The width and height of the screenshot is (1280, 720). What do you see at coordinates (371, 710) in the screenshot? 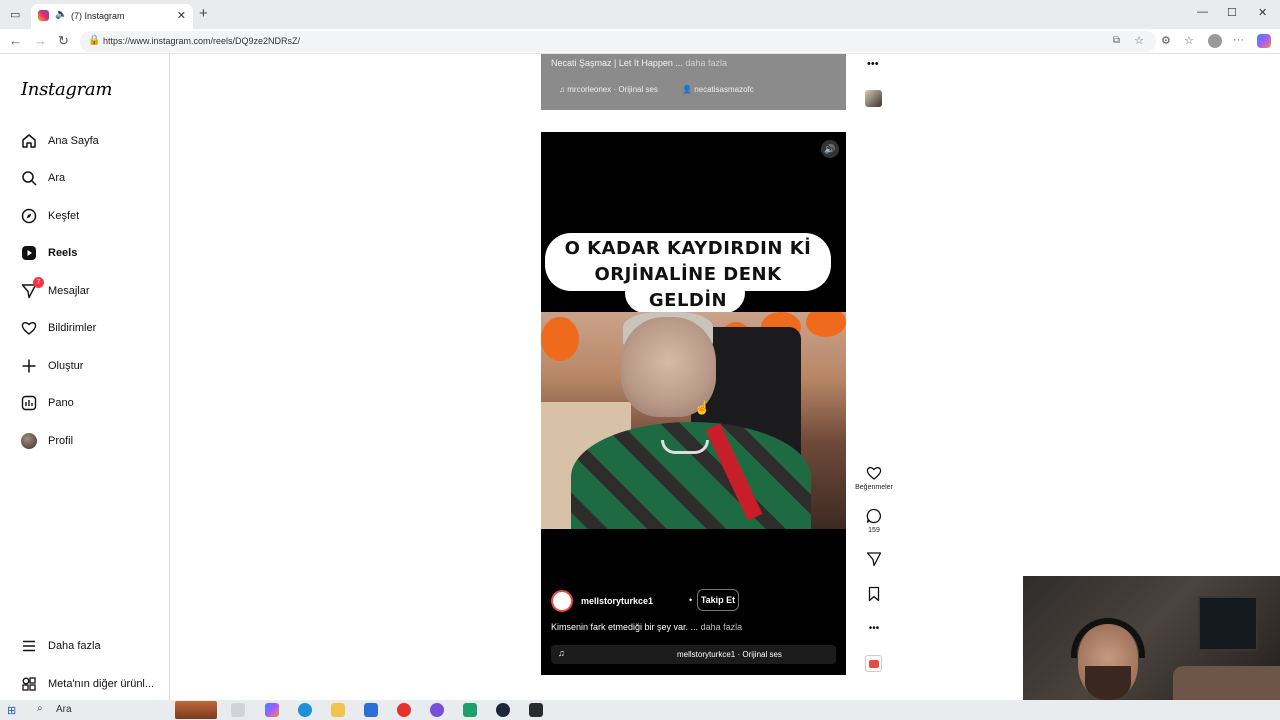
I see `mail-icon` at bounding box center [371, 710].